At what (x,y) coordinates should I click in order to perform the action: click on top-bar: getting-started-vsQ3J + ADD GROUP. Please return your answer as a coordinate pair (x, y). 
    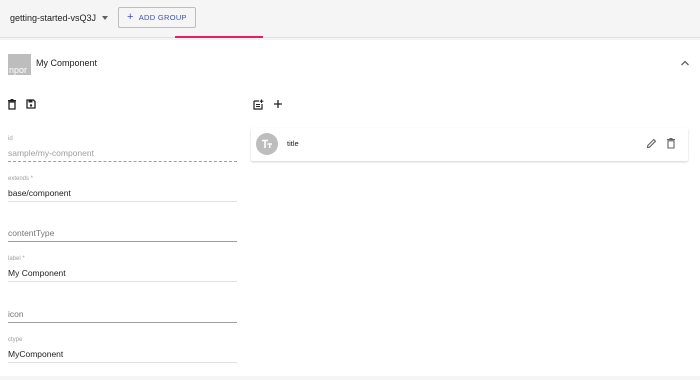
    Looking at the image, I should click on (350, 19).